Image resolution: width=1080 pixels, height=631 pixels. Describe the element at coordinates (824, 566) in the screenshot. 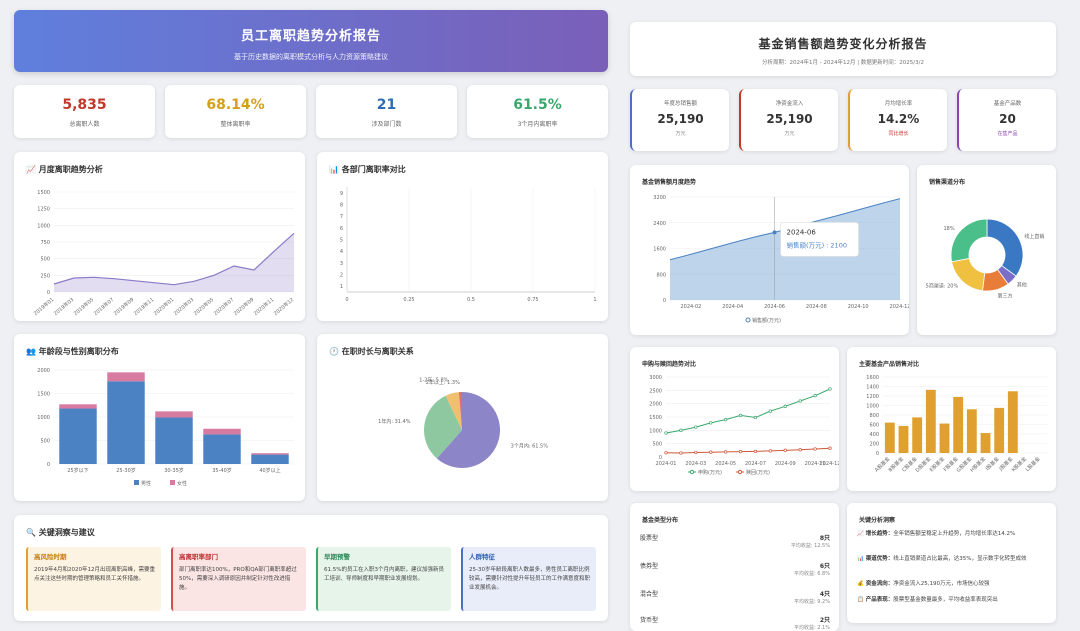

I see `fund-type-count: 6只` at that location.